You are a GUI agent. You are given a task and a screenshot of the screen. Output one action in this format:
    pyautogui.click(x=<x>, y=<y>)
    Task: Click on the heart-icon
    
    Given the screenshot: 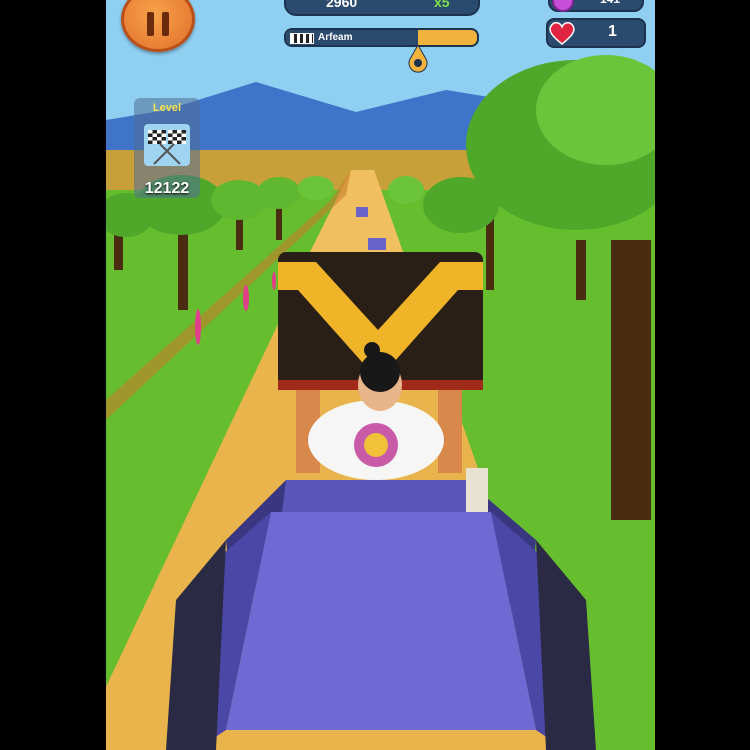 What is the action you would take?
    pyautogui.click(x=562, y=33)
    